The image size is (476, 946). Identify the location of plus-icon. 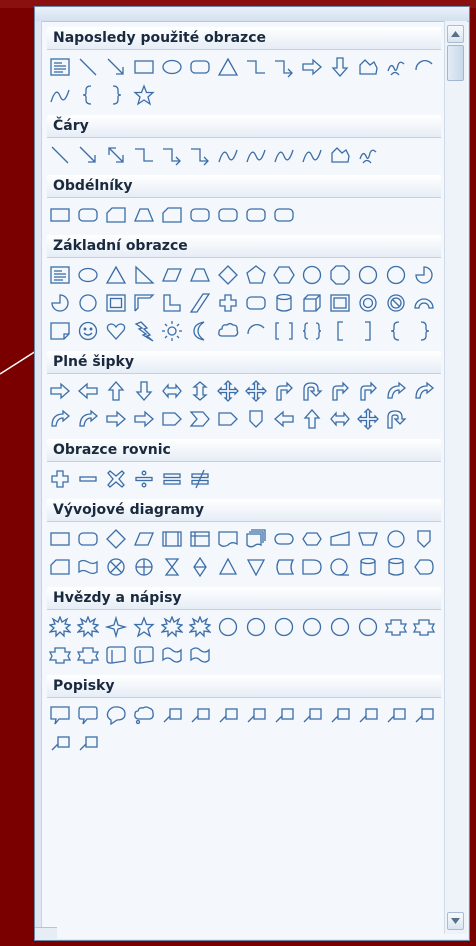
(60, 479).